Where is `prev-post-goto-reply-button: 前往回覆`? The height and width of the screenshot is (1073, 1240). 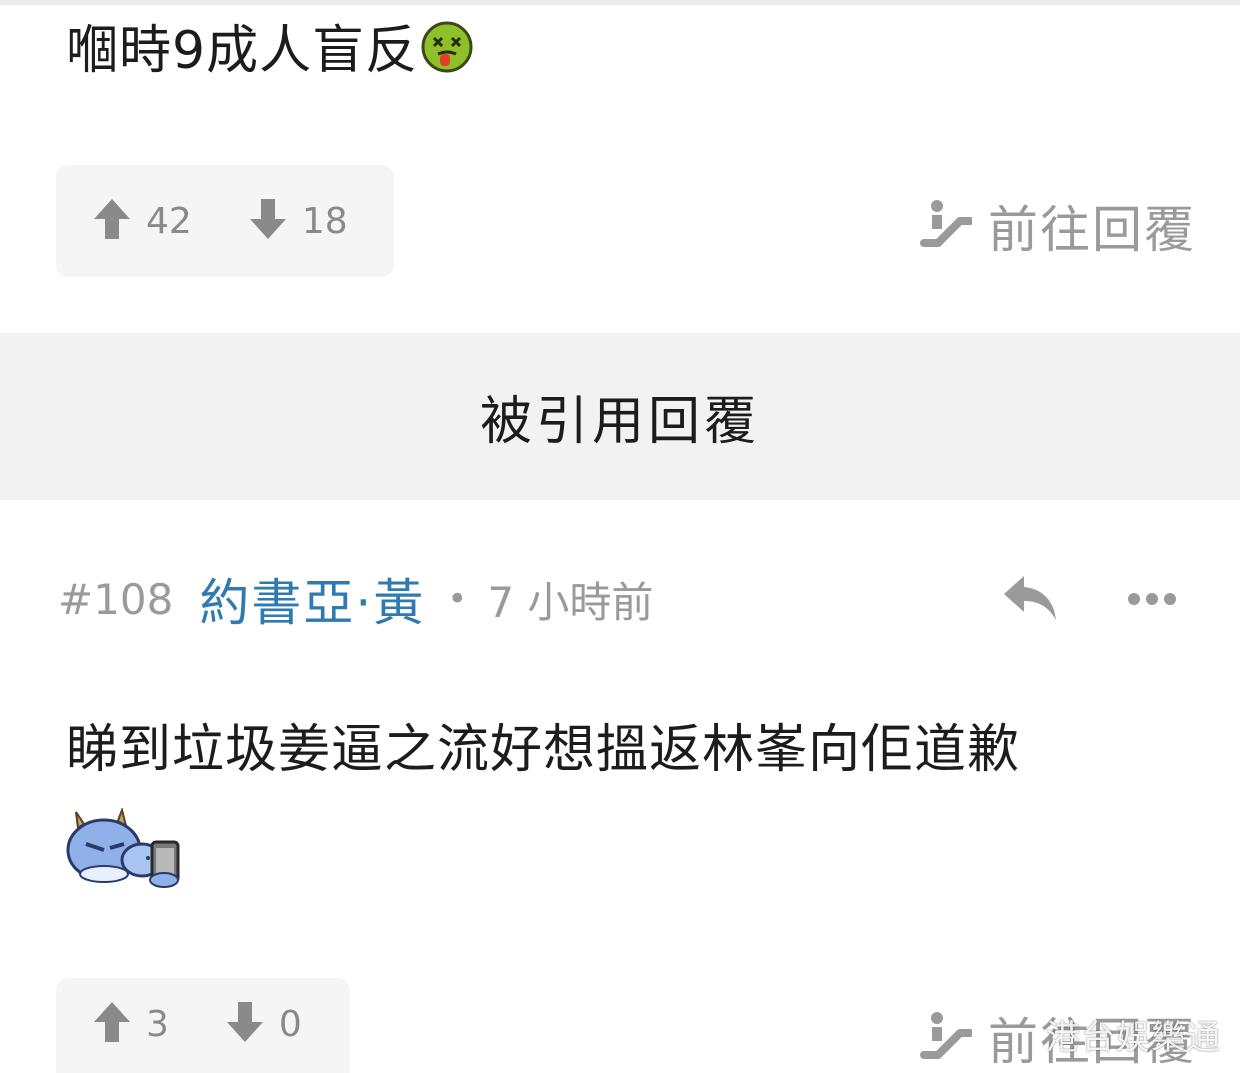 prev-post-goto-reply-button: 前往回覆 is located at coordinates (1058, 226).